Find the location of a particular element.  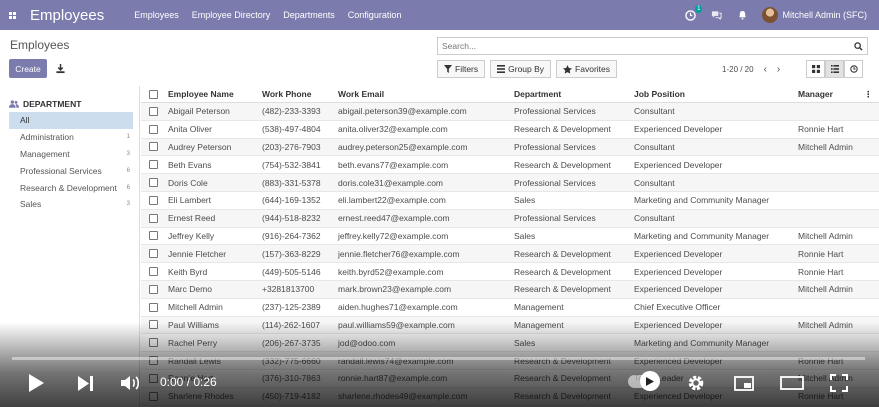

sidebar-item-label: Sales is located at coordinates (31, 204).